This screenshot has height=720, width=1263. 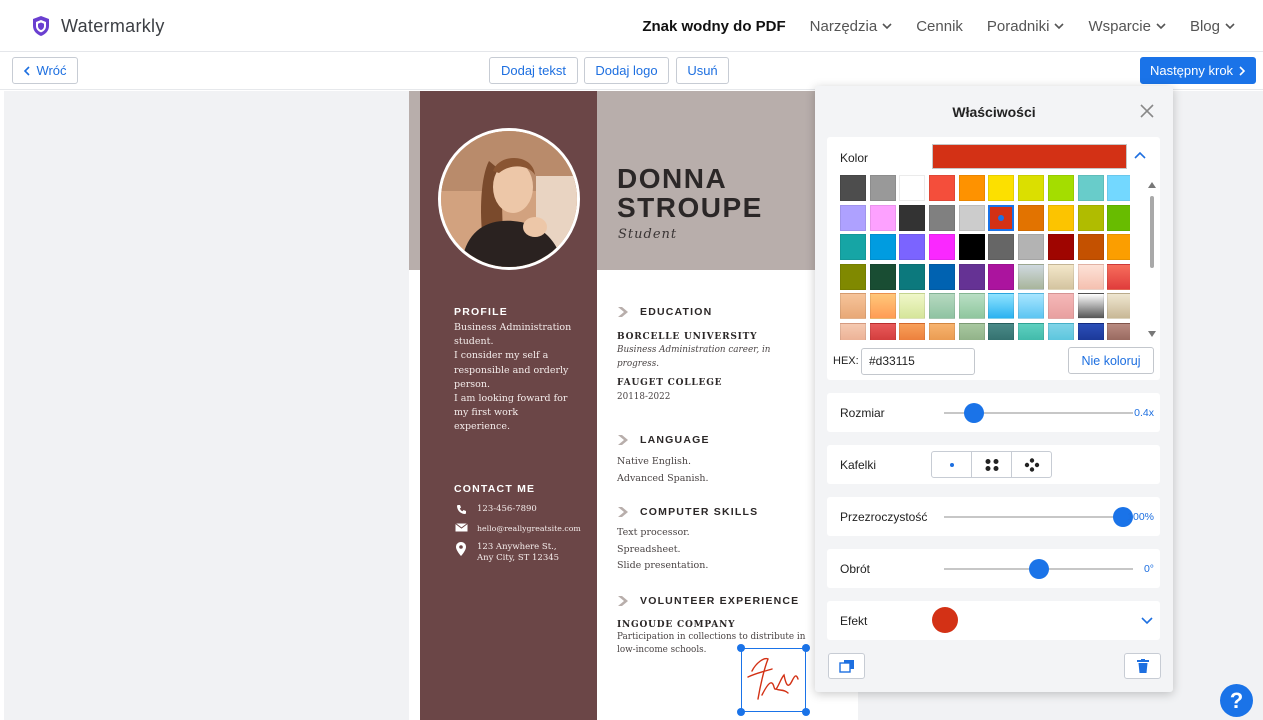 What do you see at coordinates (1031, 464) in the screenshot?
I see `tile-diagonal-option` at bounding box center [1031, 464].